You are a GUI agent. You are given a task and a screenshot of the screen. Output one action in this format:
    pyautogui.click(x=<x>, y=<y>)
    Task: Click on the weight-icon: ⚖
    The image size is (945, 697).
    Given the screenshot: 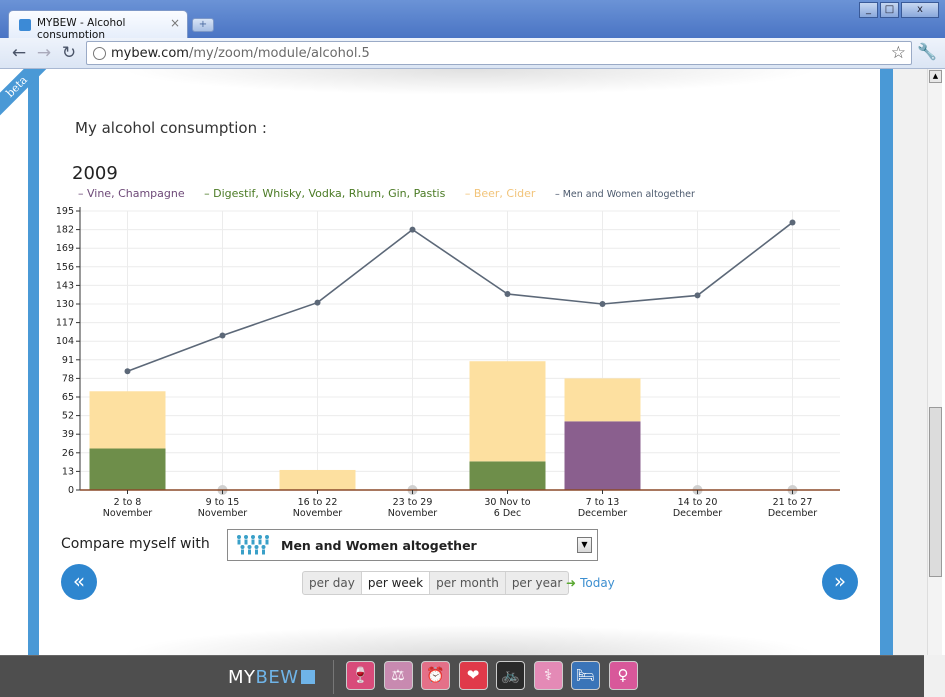 What is the action you would take?
    pyautogui.click(x=398, y=675)
    